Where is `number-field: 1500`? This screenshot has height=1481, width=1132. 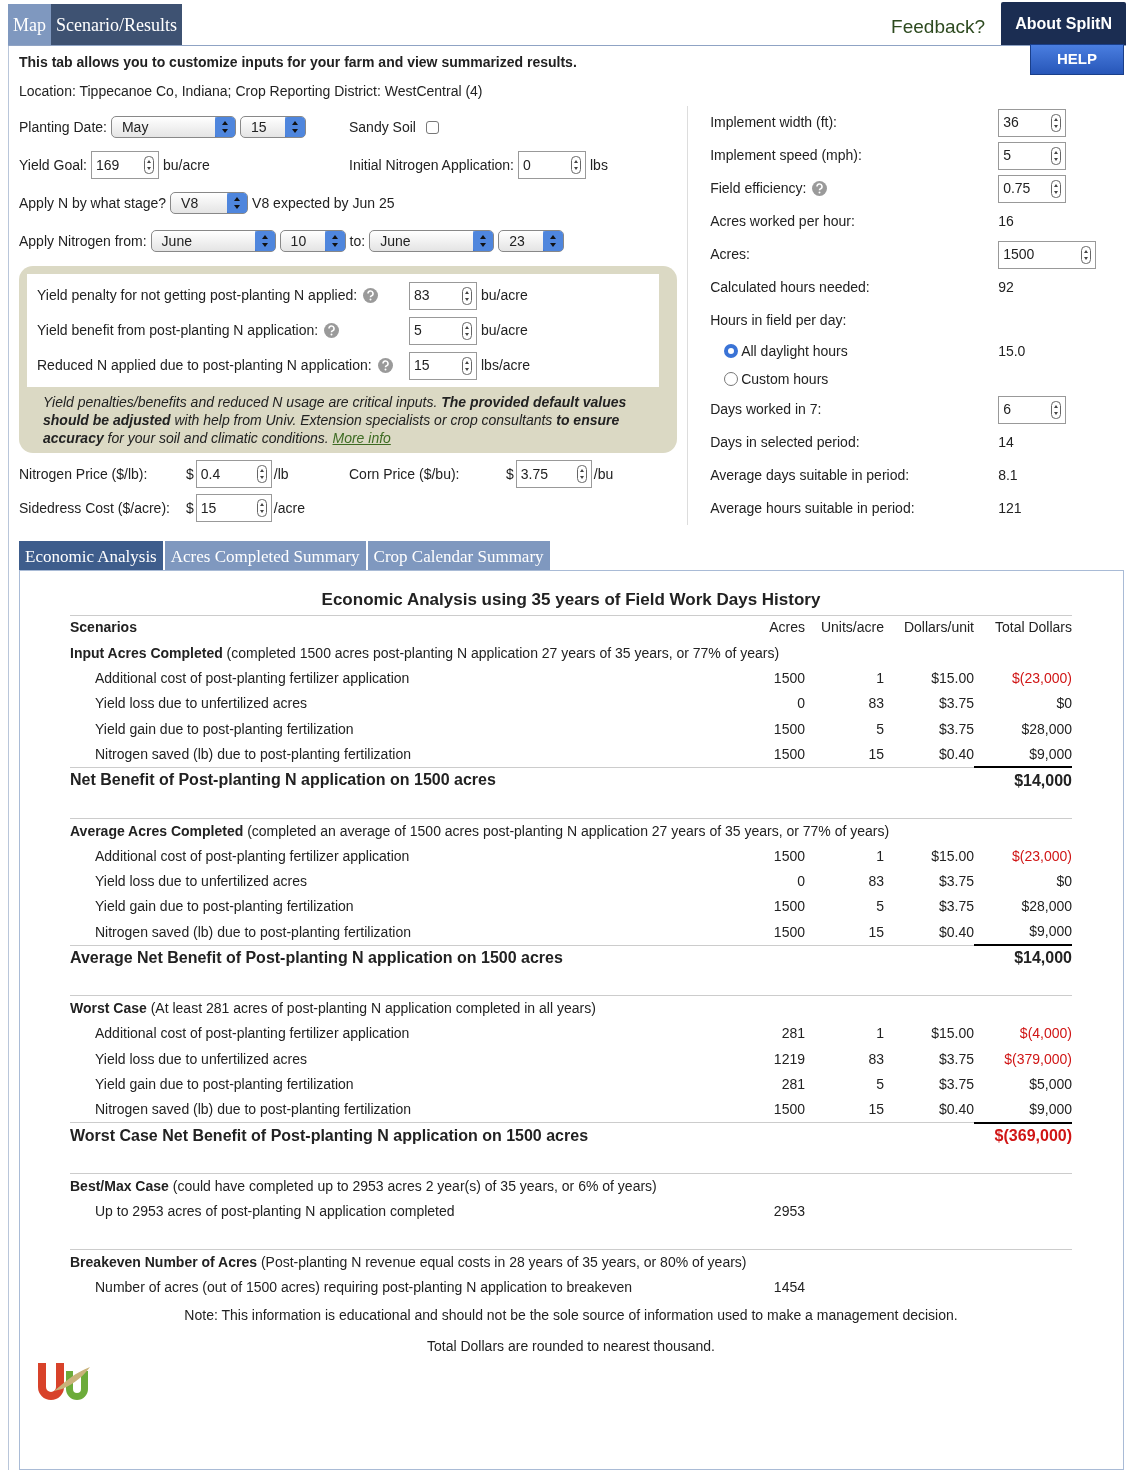
number-field: 1500 is located at coordinates (1047, 254).